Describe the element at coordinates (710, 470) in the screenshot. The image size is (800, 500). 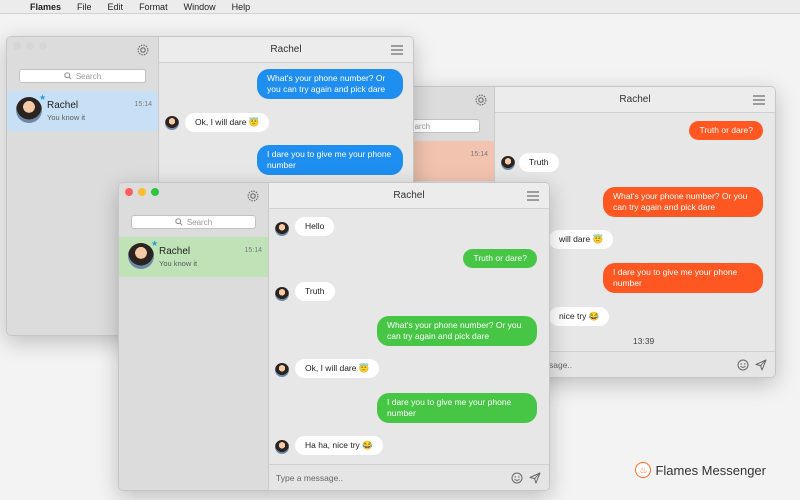
I see `brand-name: Flames Messenger` at that location.